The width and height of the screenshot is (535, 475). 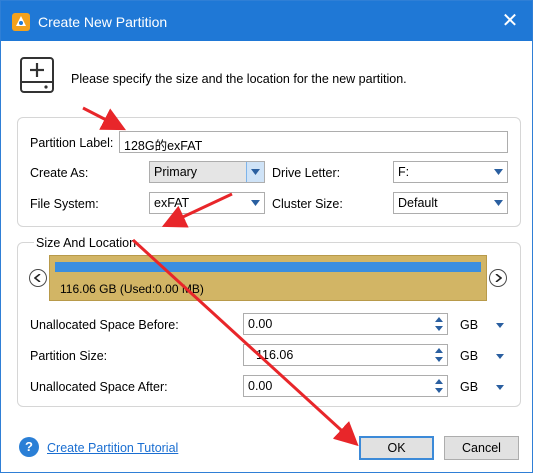 I want to click on dialog-title: Create New Partition, so click(x=103, y=22).